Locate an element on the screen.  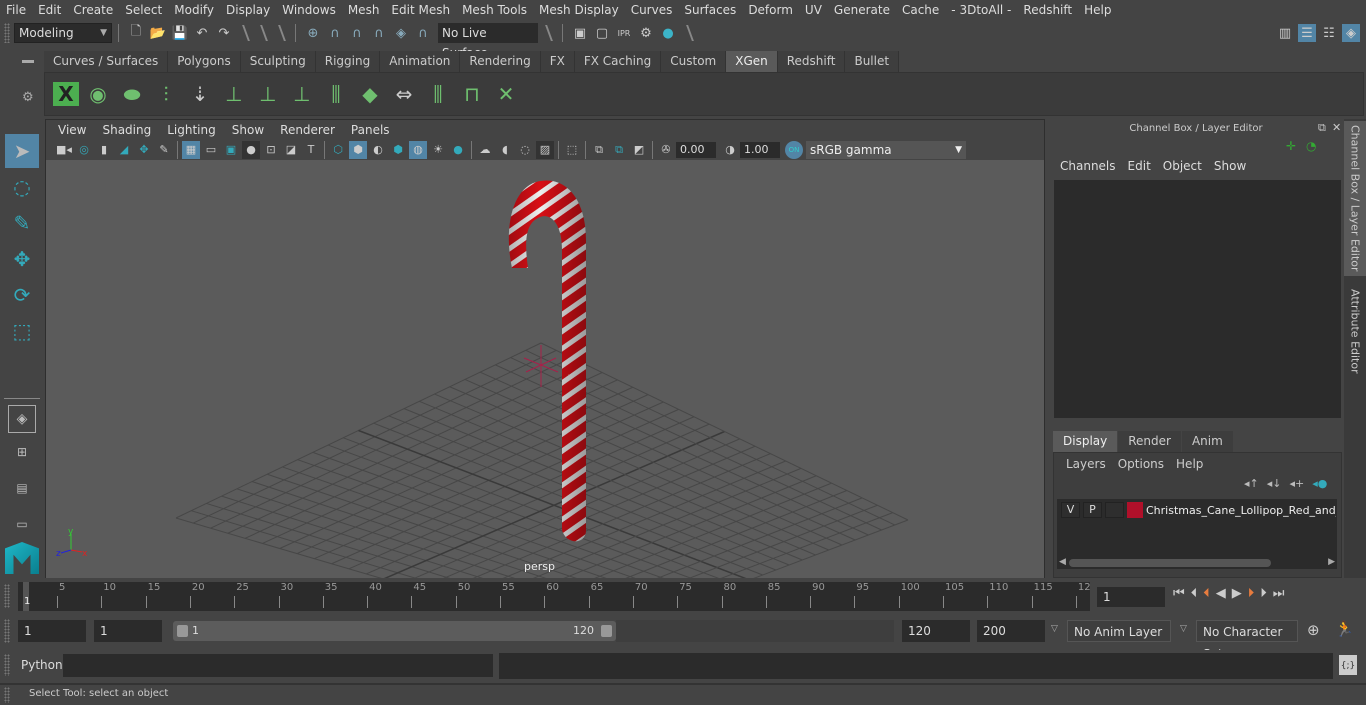
shelf-menu-icon is located at coordinates (28, 61).